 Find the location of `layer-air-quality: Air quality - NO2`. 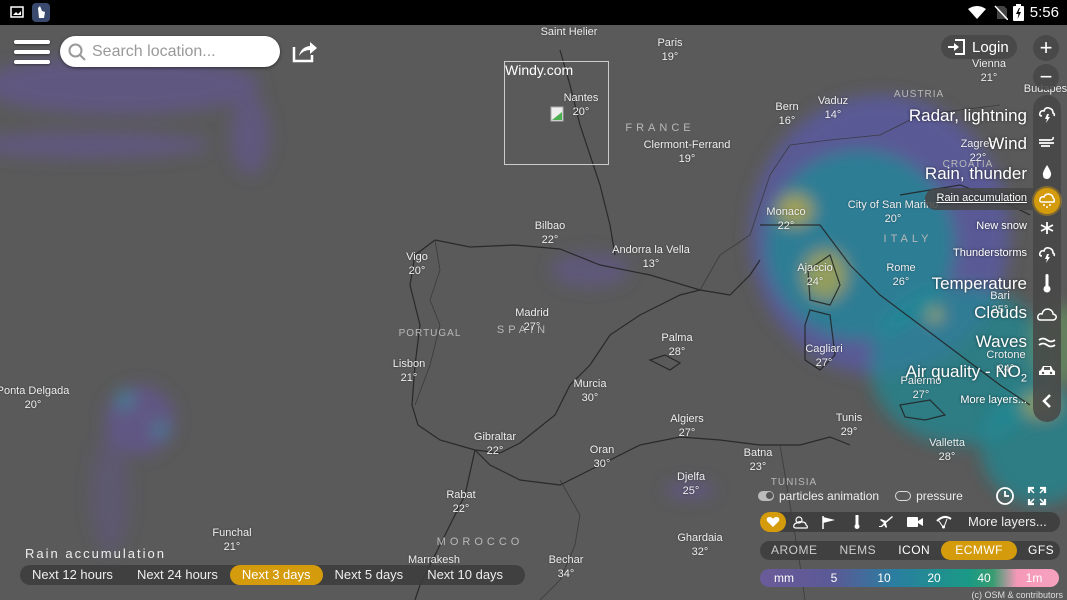

layer-air-quality: Air quality - NO2 is located at coordinates (966, 373).